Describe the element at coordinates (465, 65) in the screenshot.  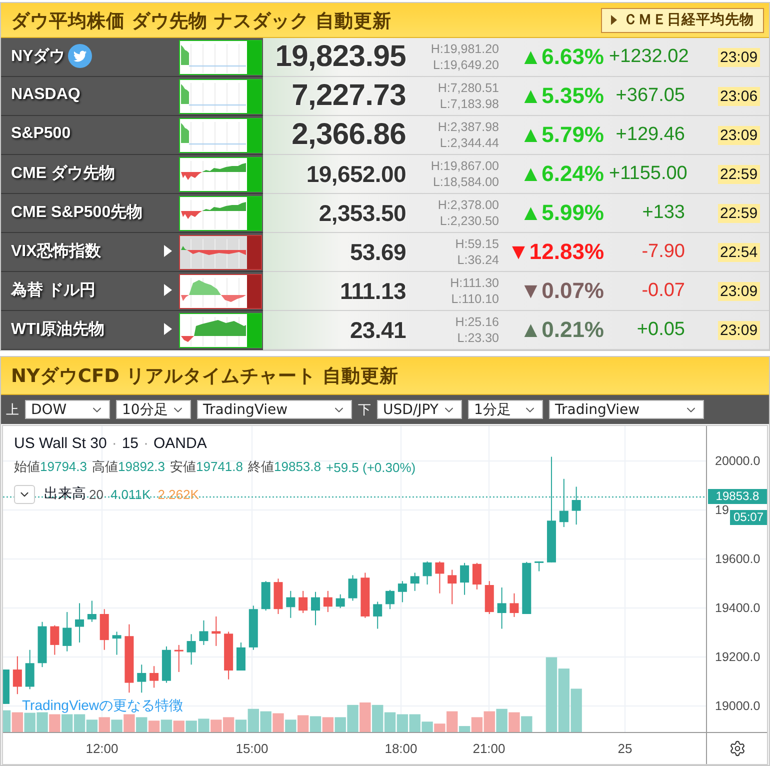
I see `low-value: L:19,649.20` at that location.